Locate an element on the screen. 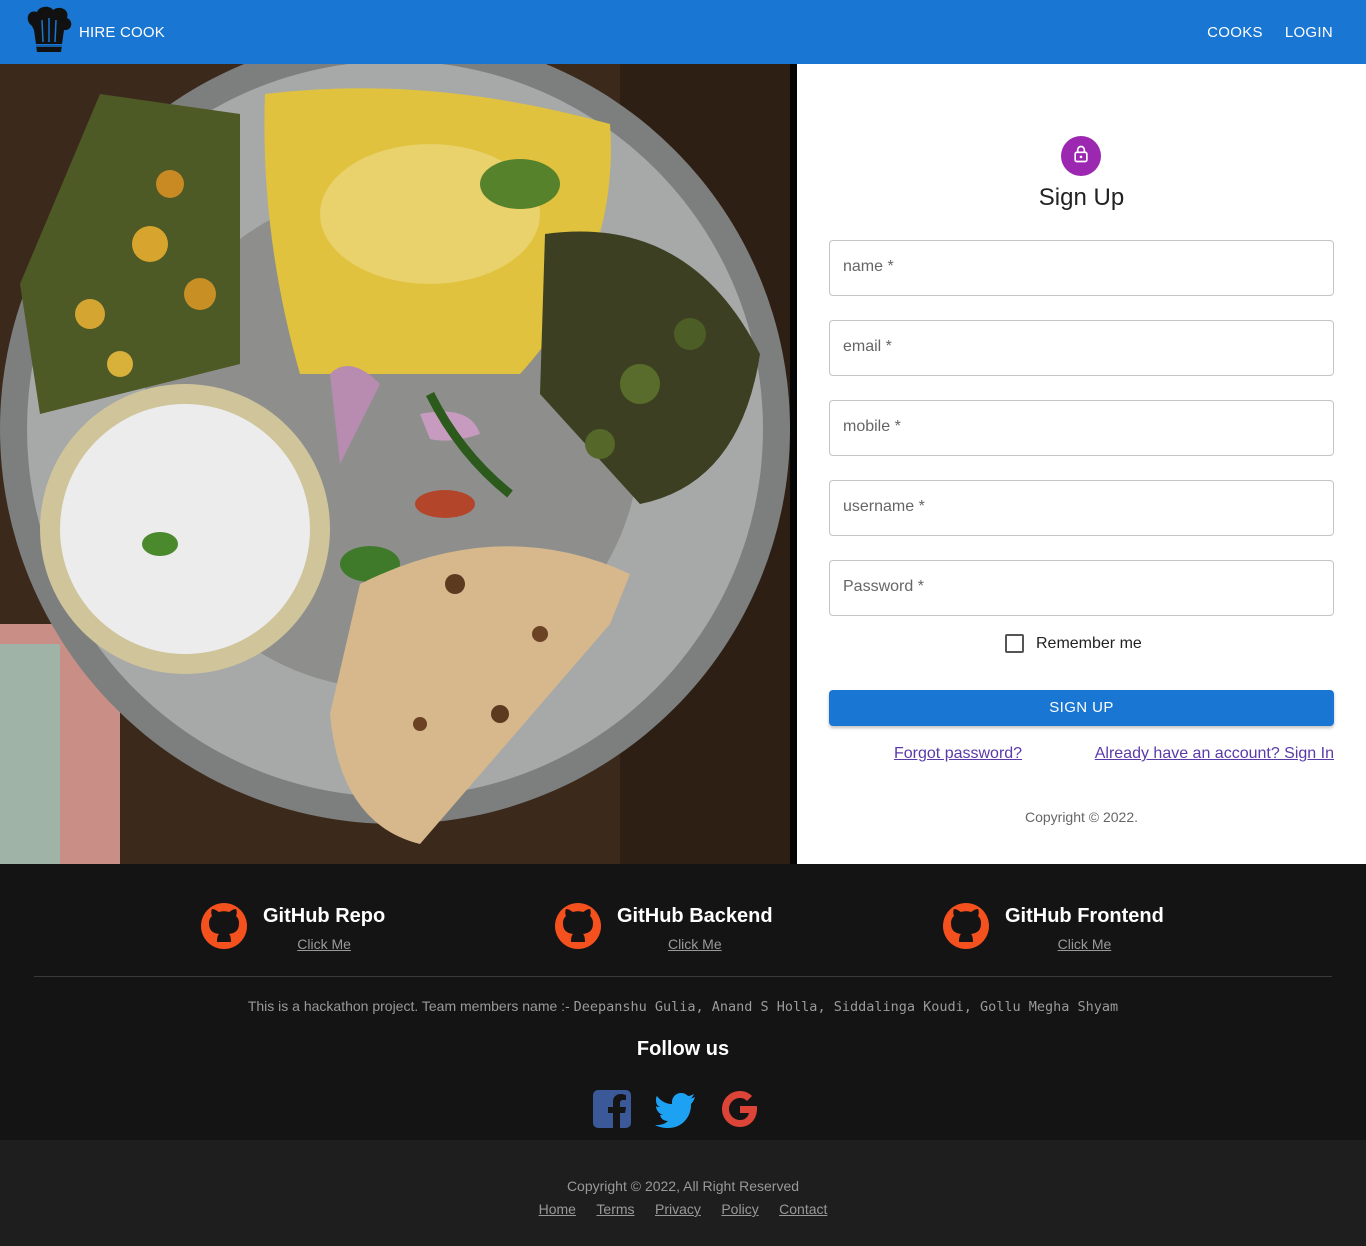 The image size is (1366, 1246). github-repo-block: GitHub Repo Click Me is located at coordinates (292, 928).